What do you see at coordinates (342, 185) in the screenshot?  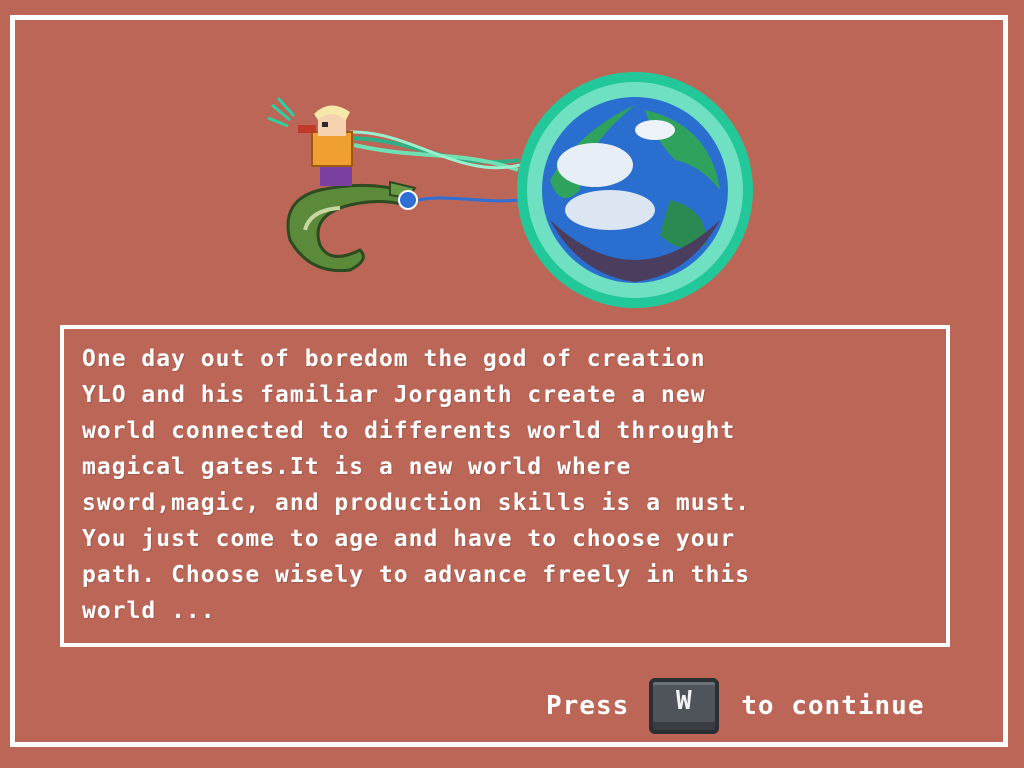 I see `god-on-dragon-sprite` at bounding box center [342, 185].